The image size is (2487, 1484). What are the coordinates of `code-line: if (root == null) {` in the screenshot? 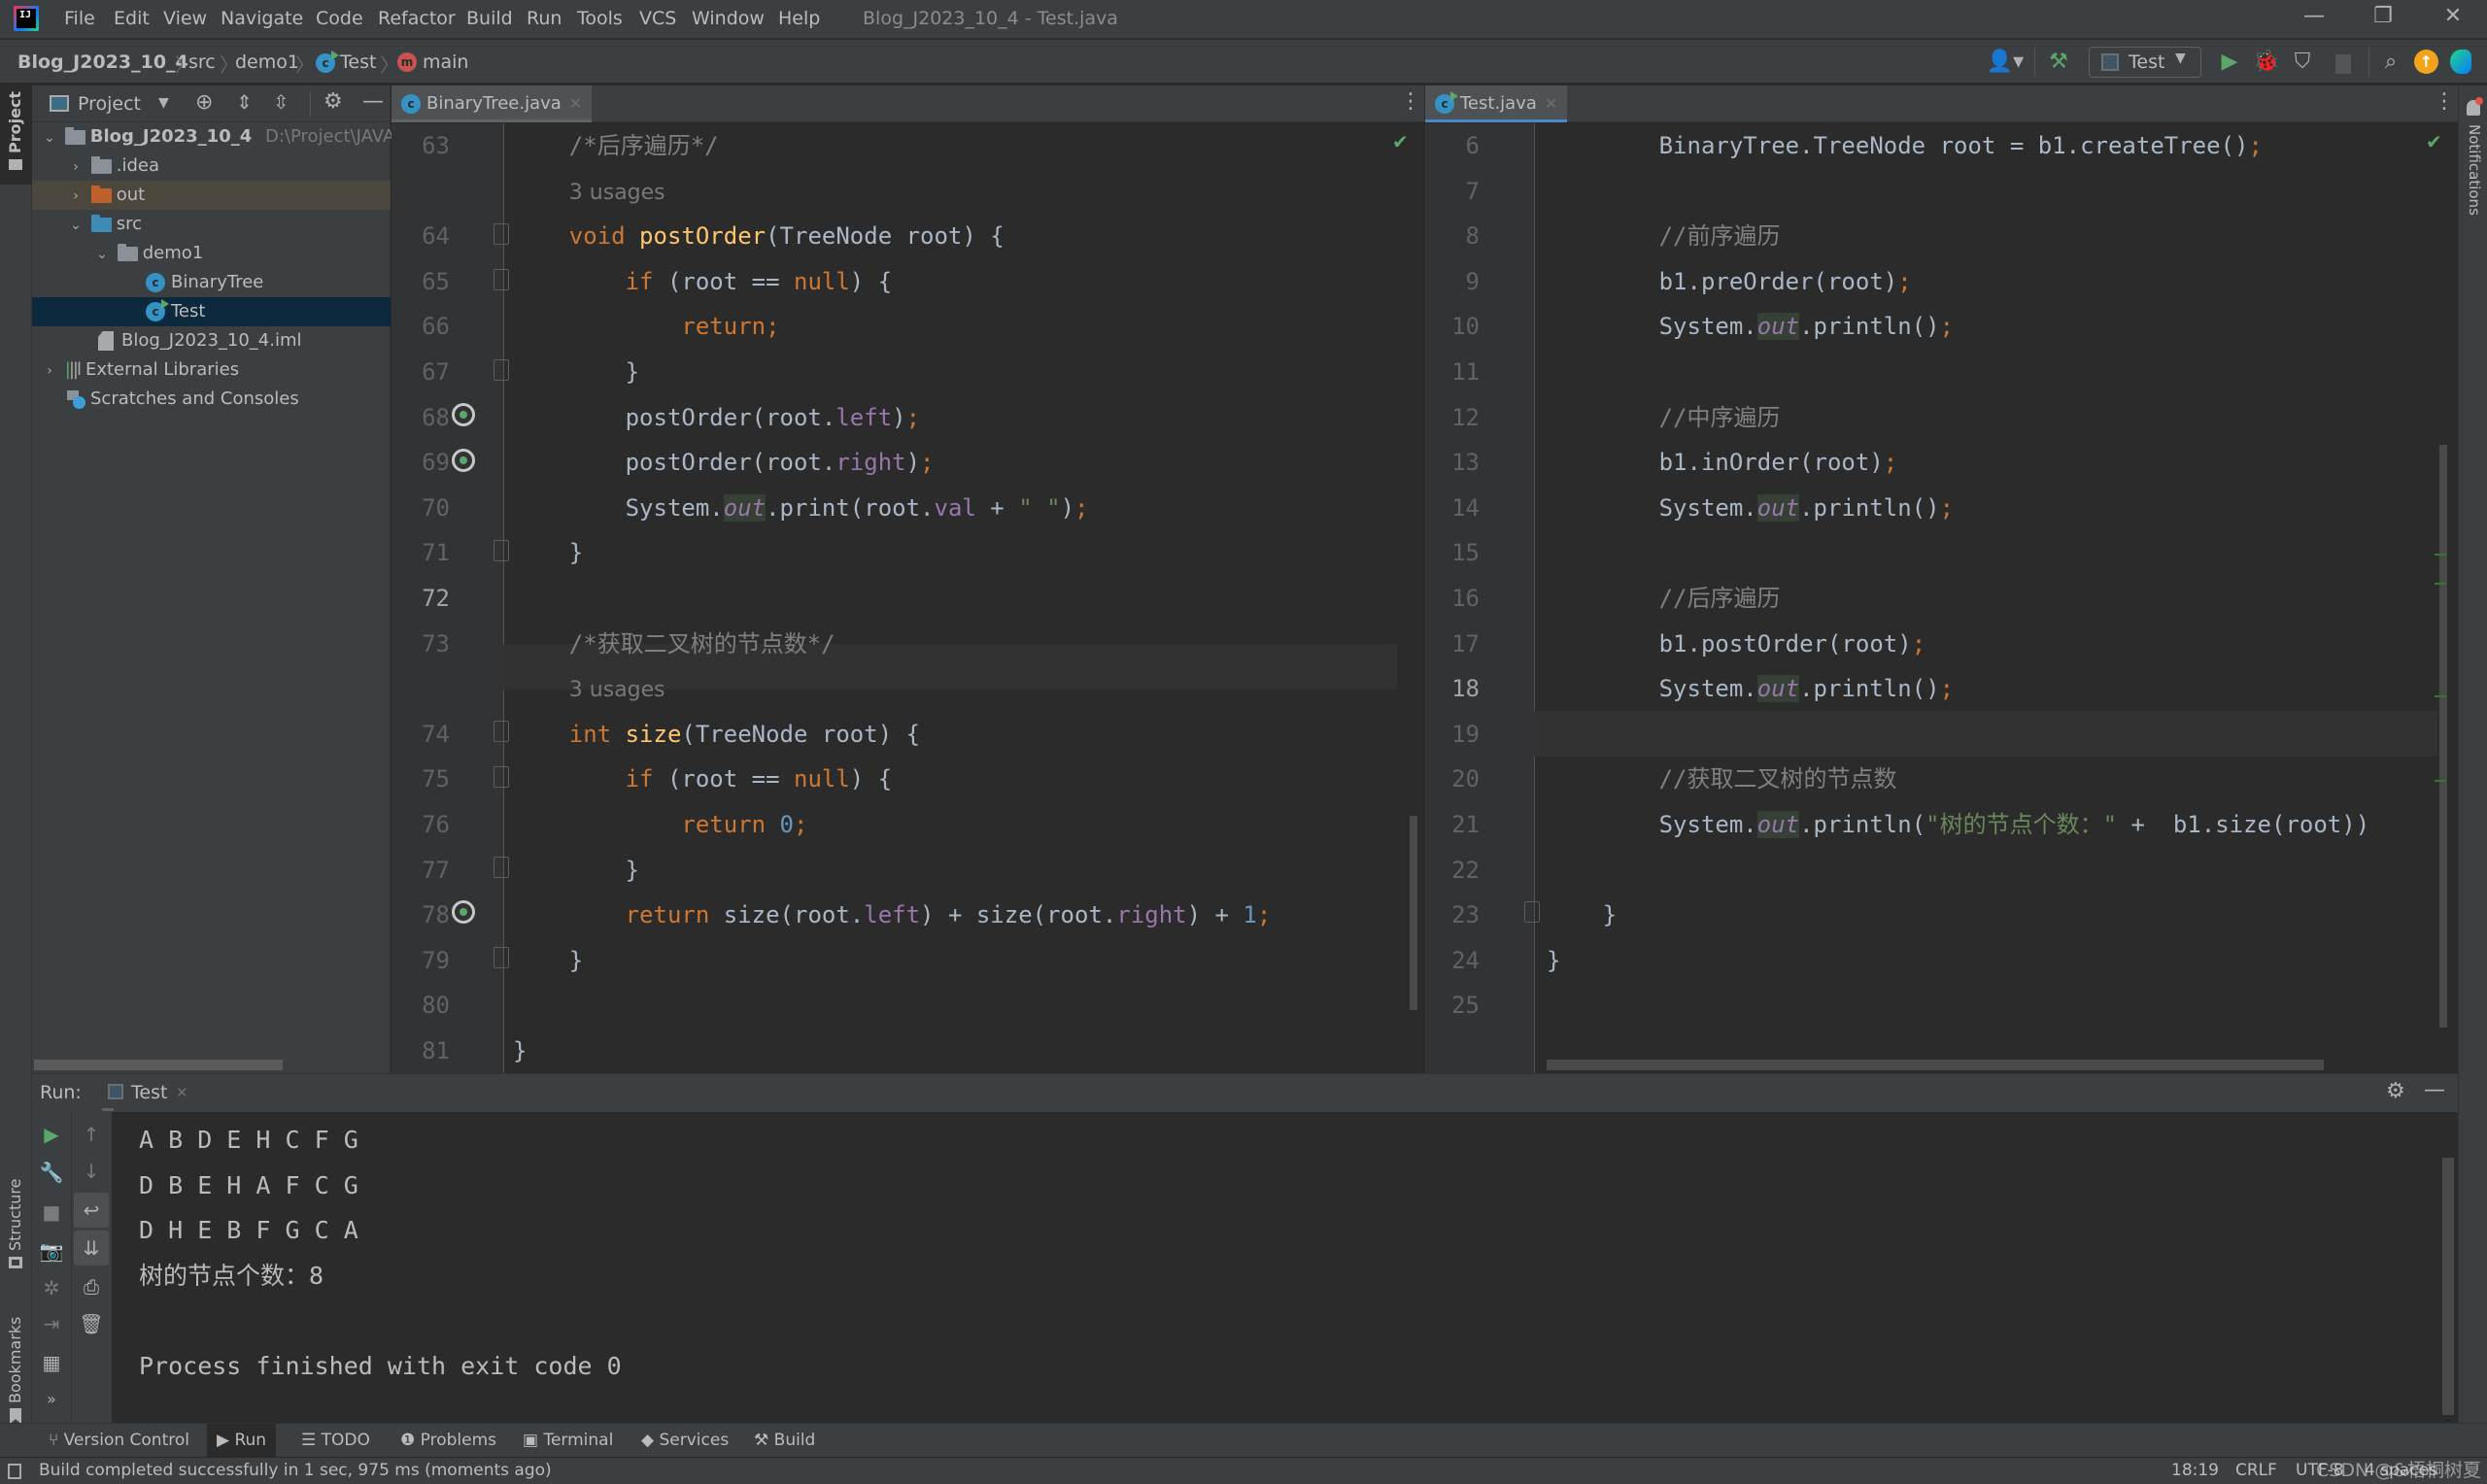 It's located at (892, 282).